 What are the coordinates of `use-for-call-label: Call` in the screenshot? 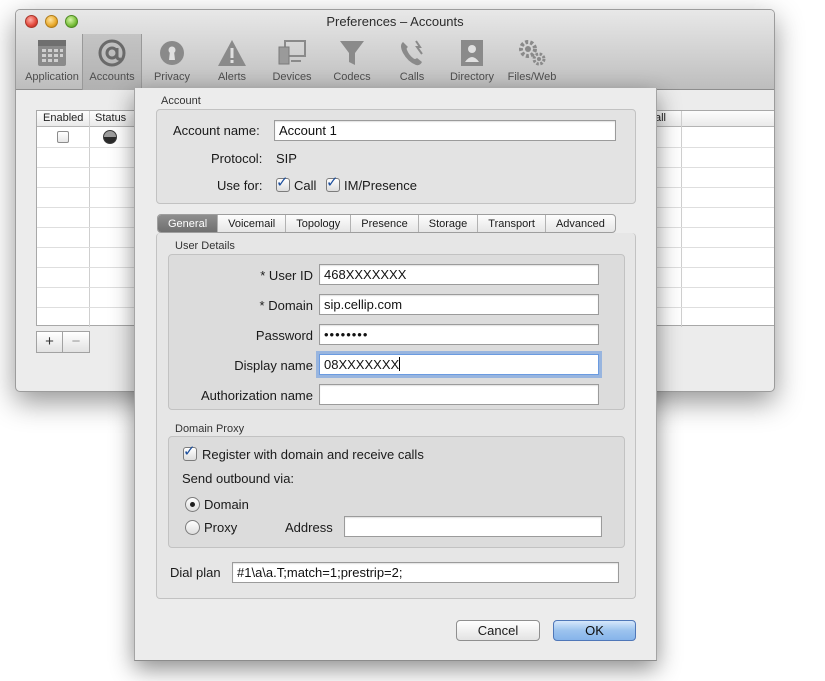 It's located at (305, 185).